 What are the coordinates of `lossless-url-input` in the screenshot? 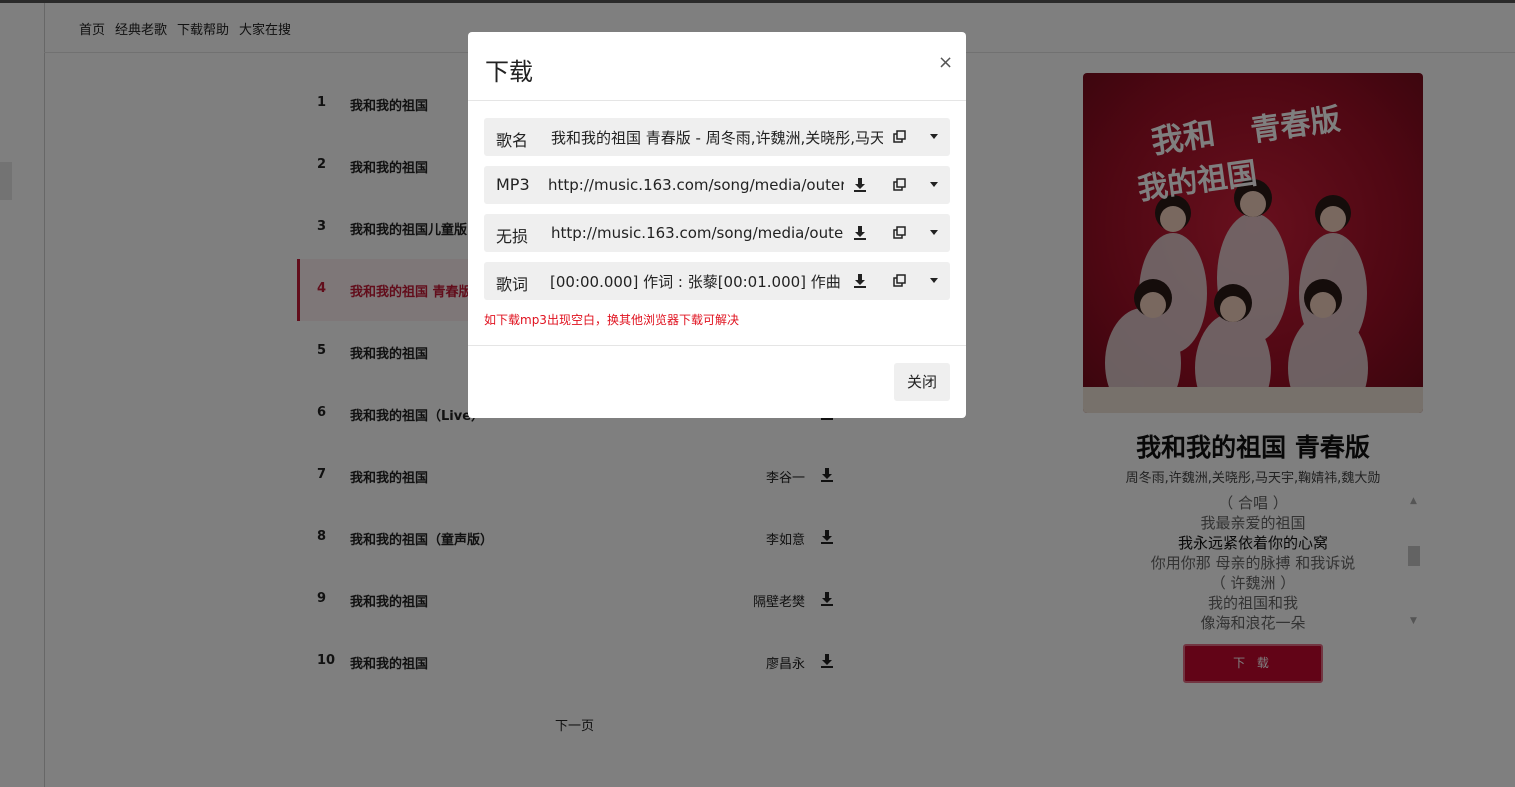 It's located at (697, 233).